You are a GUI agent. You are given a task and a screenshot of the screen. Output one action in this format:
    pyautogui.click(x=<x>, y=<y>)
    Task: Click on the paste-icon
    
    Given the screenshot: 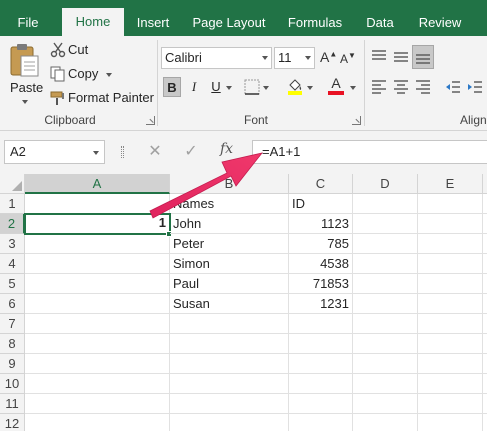 What is the action you would take?
    pyautogui.click(x=24, y=60)
    